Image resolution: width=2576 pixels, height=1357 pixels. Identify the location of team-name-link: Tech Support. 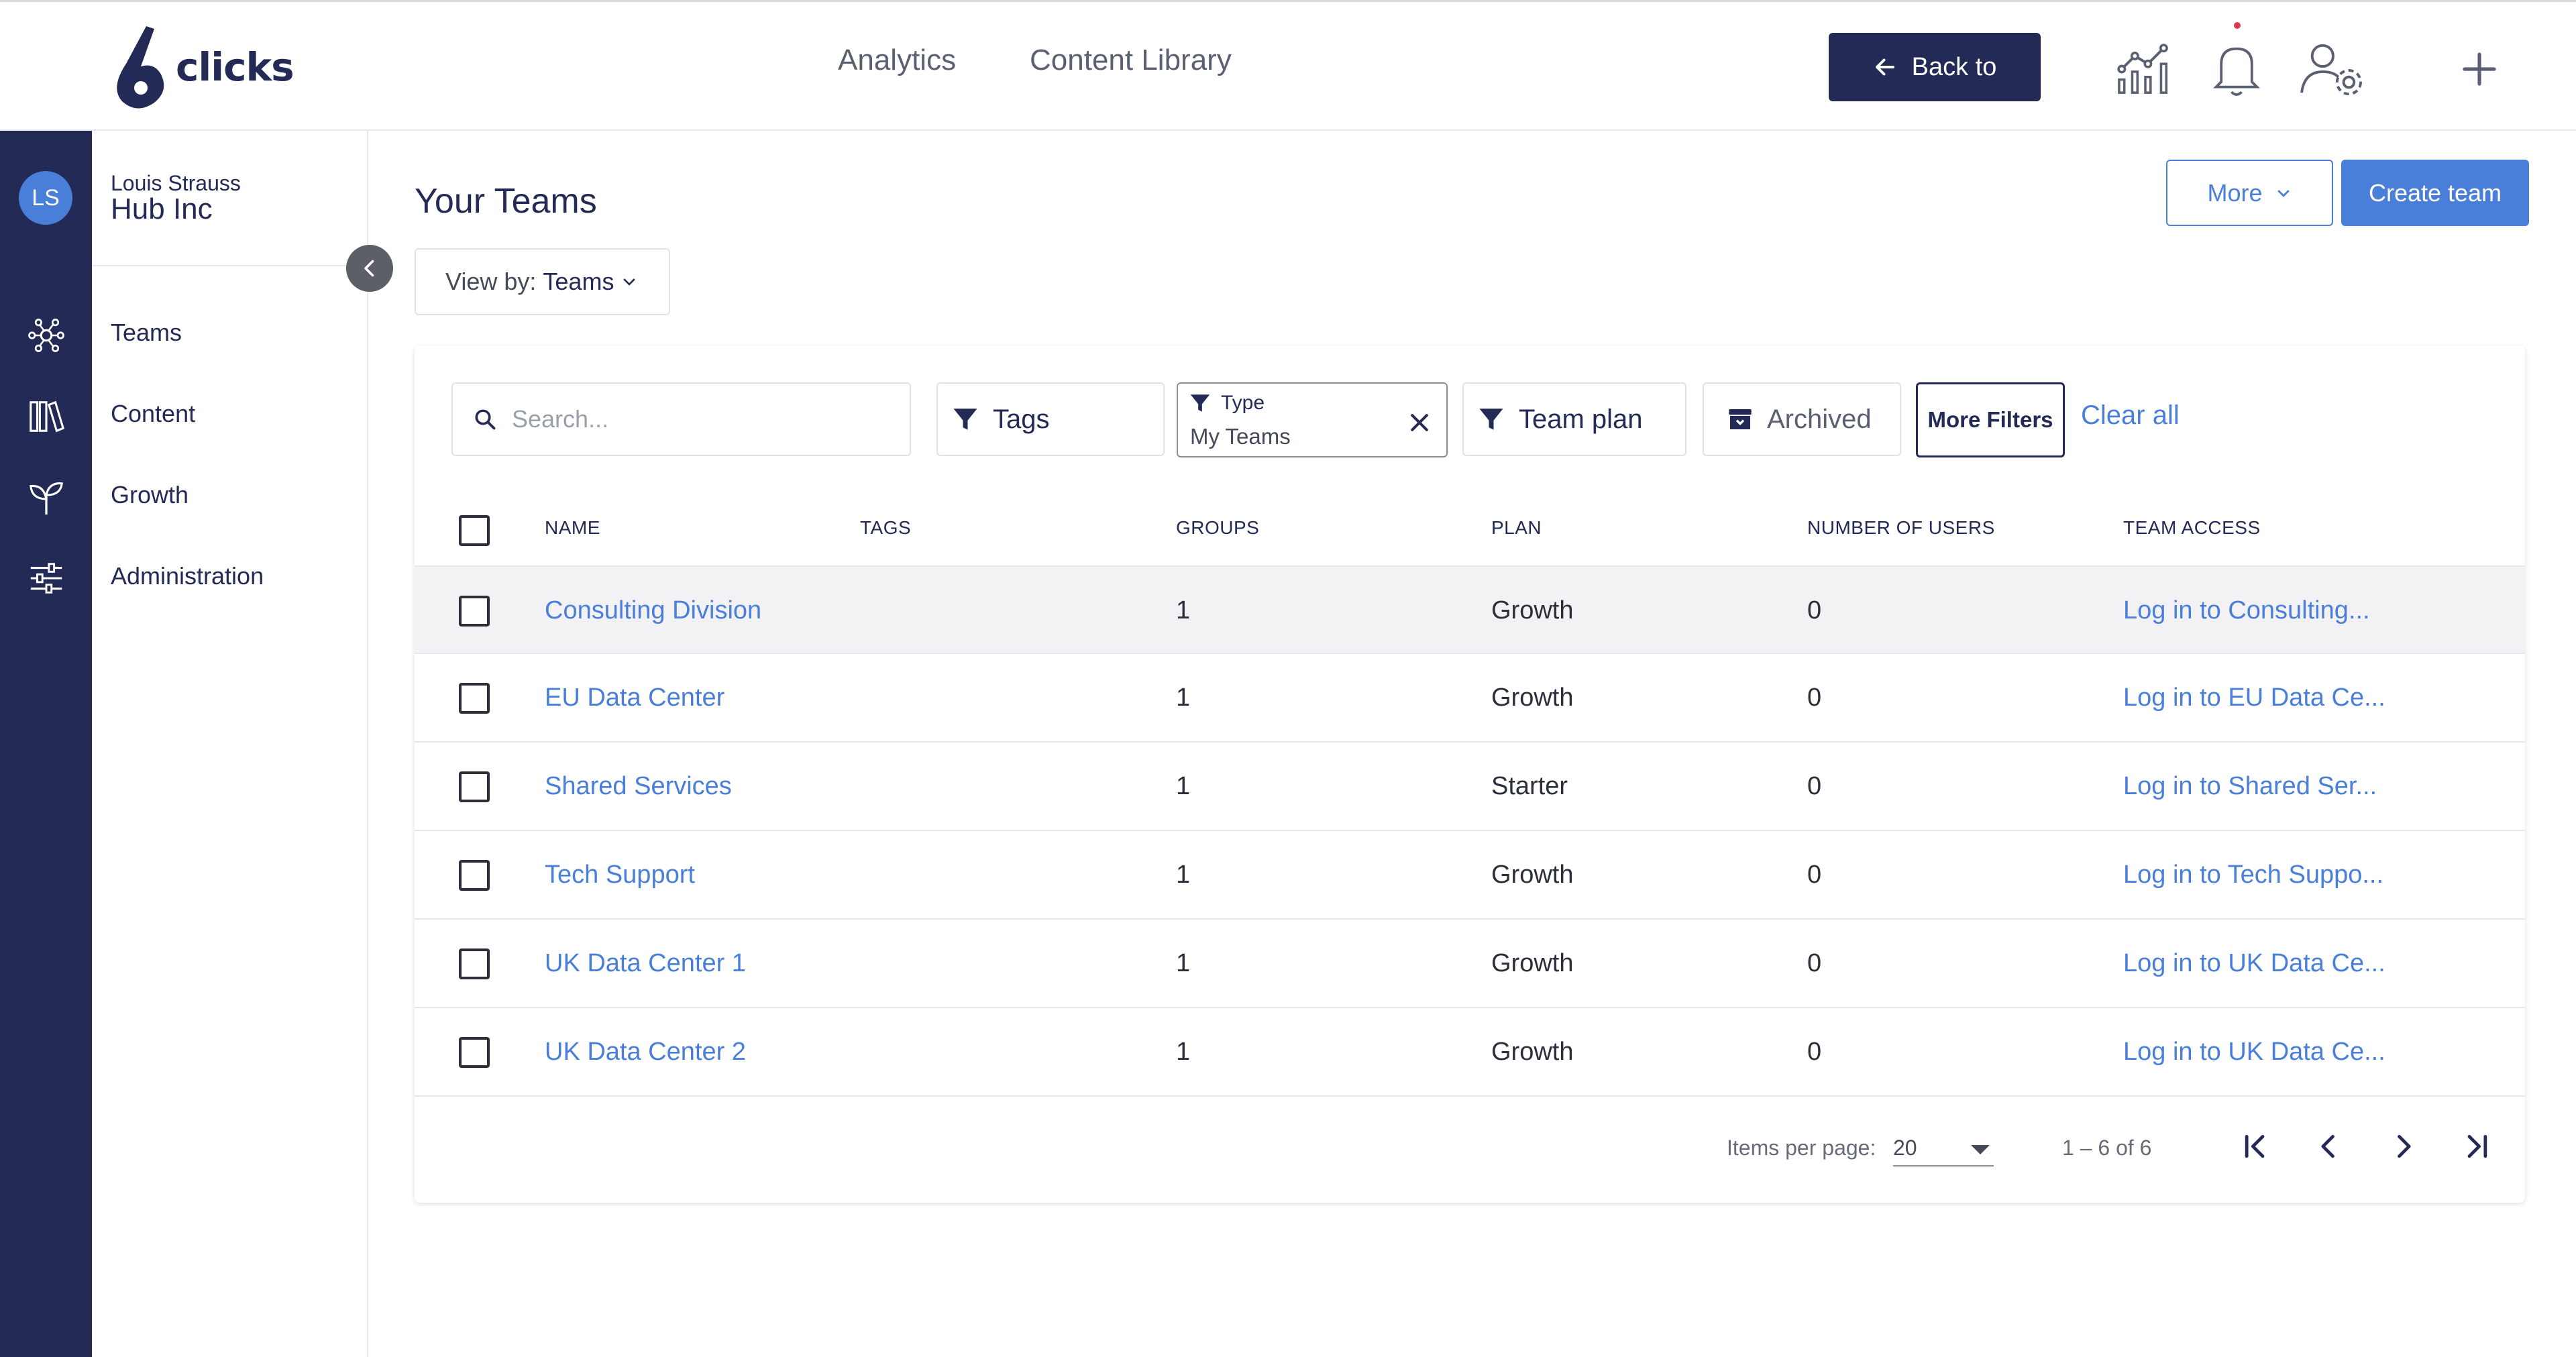
(620, 875).